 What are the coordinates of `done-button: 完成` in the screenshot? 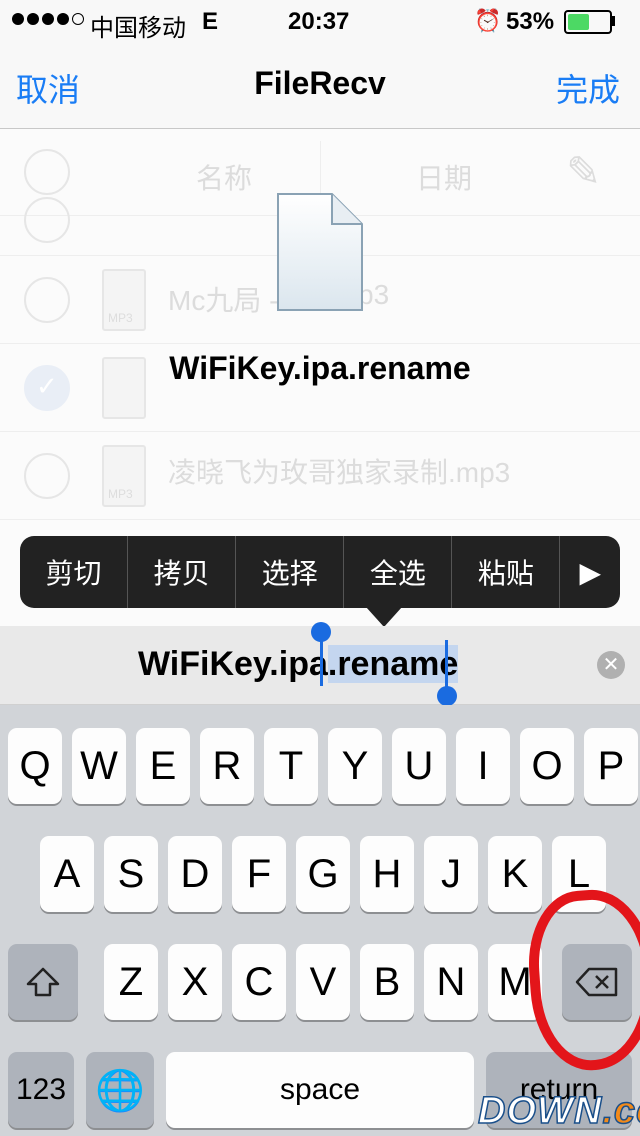 It's located at (588, 88).